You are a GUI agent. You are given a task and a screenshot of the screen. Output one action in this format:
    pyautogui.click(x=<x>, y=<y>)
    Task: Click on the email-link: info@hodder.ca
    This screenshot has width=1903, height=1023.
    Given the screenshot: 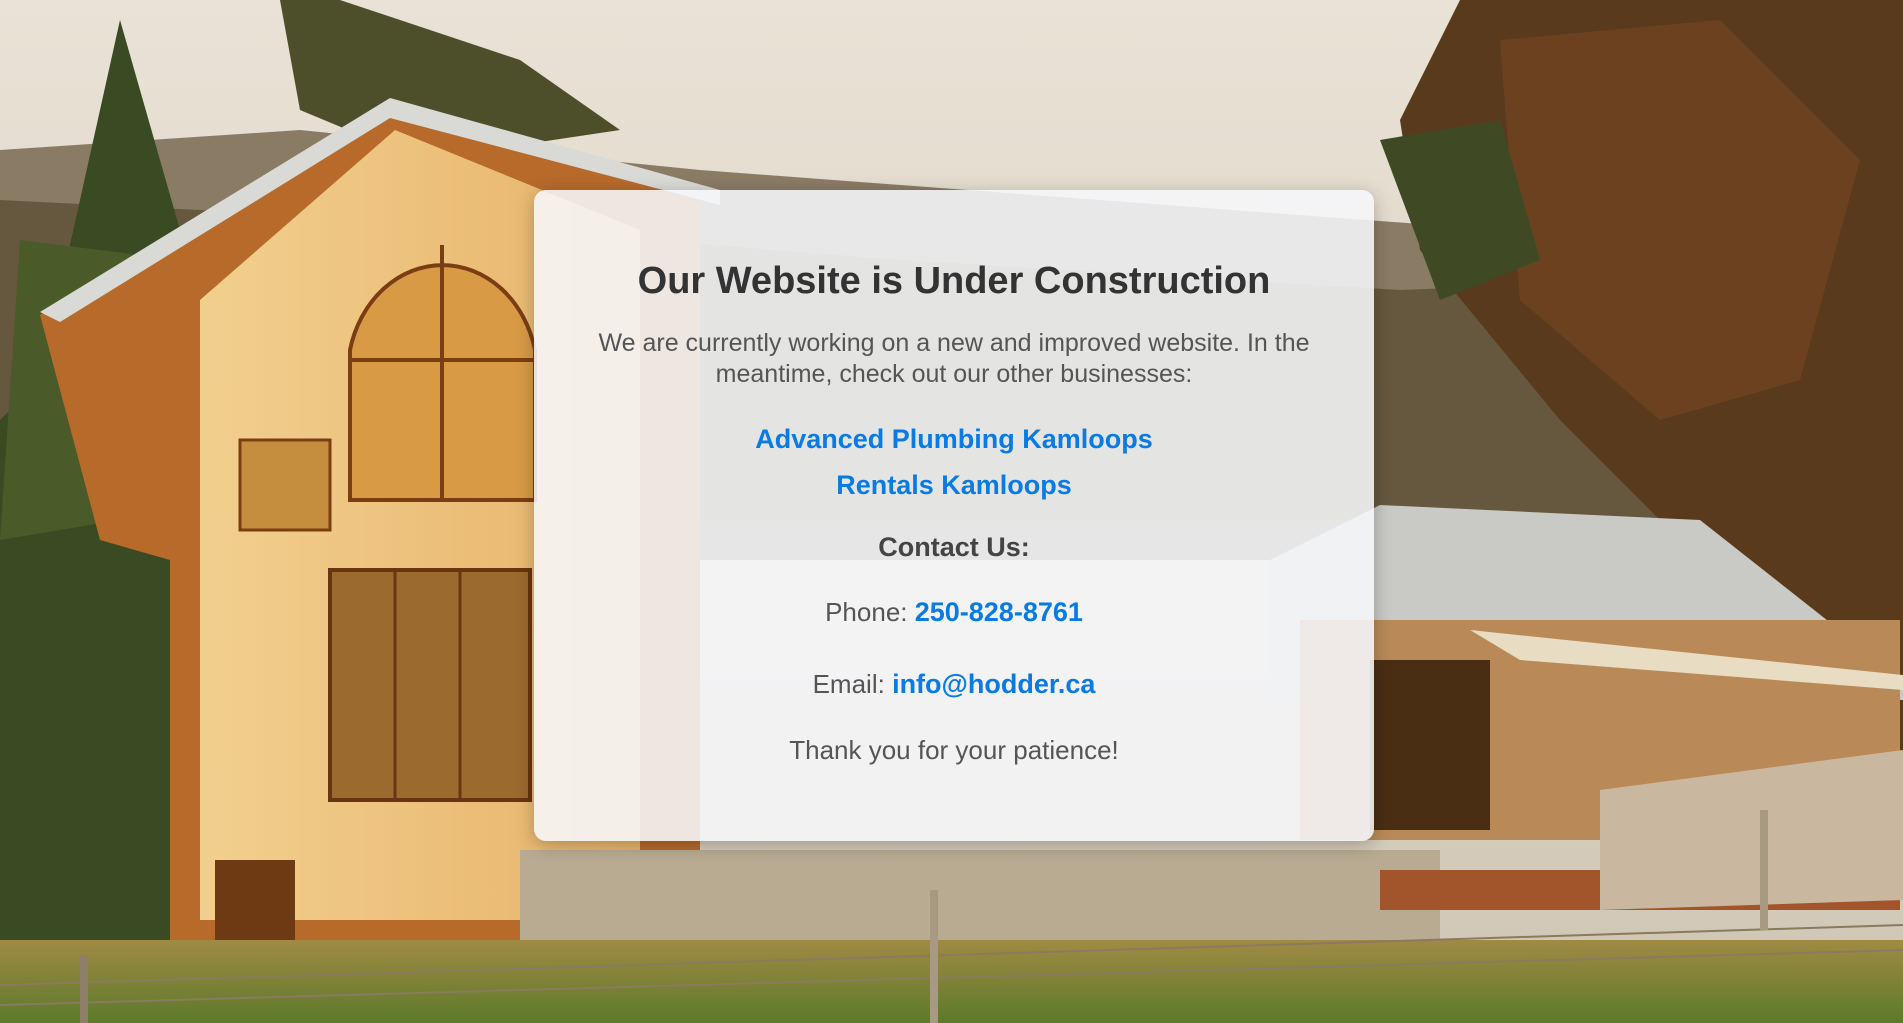 What is the action you would take?
    pyautogui.click(x=993, y=684)
    